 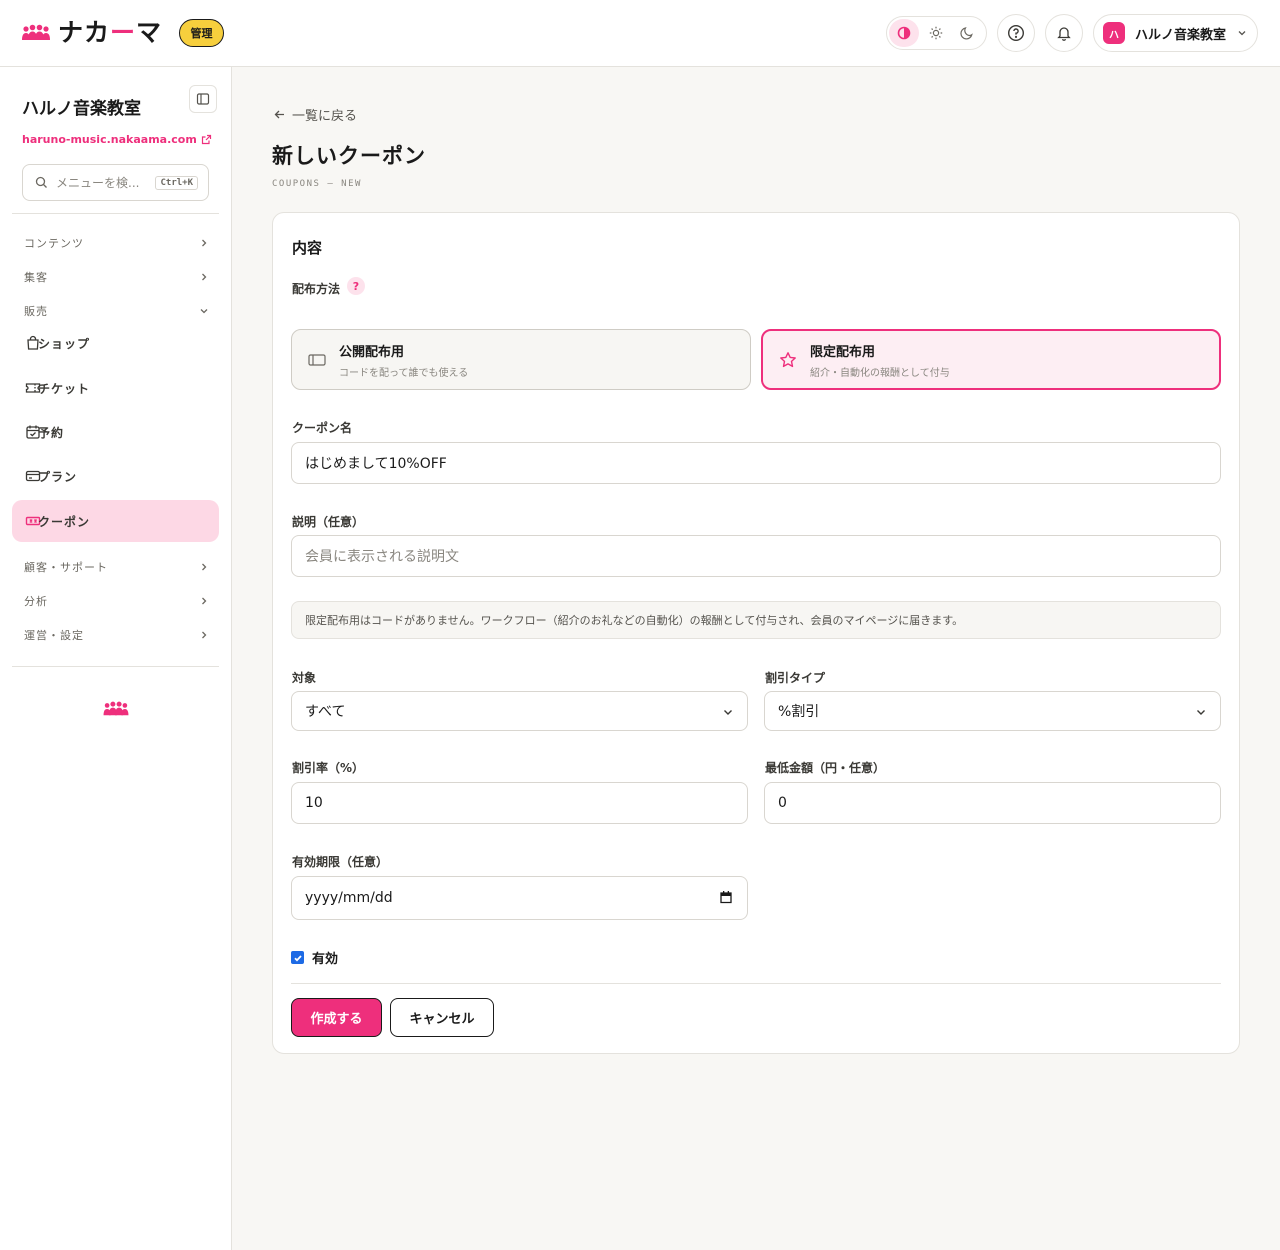 I want to click on sidebar-toggle-icon, so click(x=203, y=99).